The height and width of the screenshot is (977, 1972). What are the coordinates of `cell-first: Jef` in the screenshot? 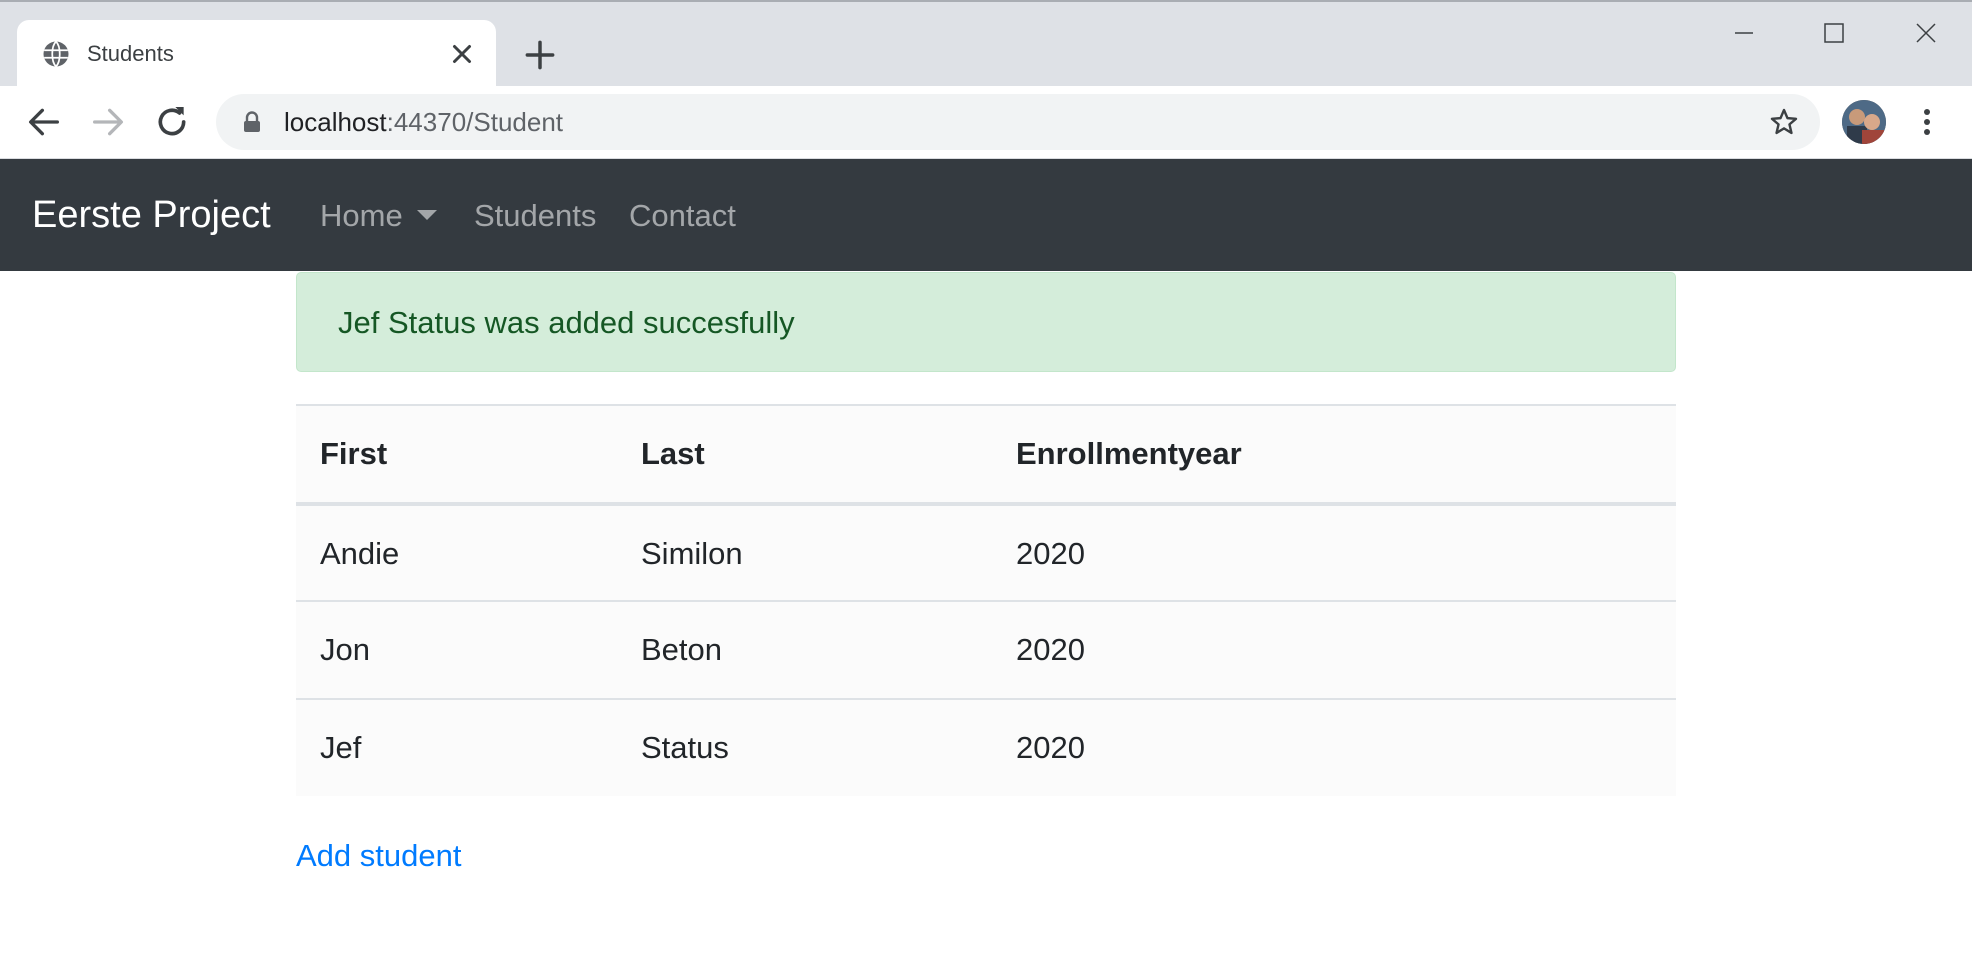 It's located at (341, 747).